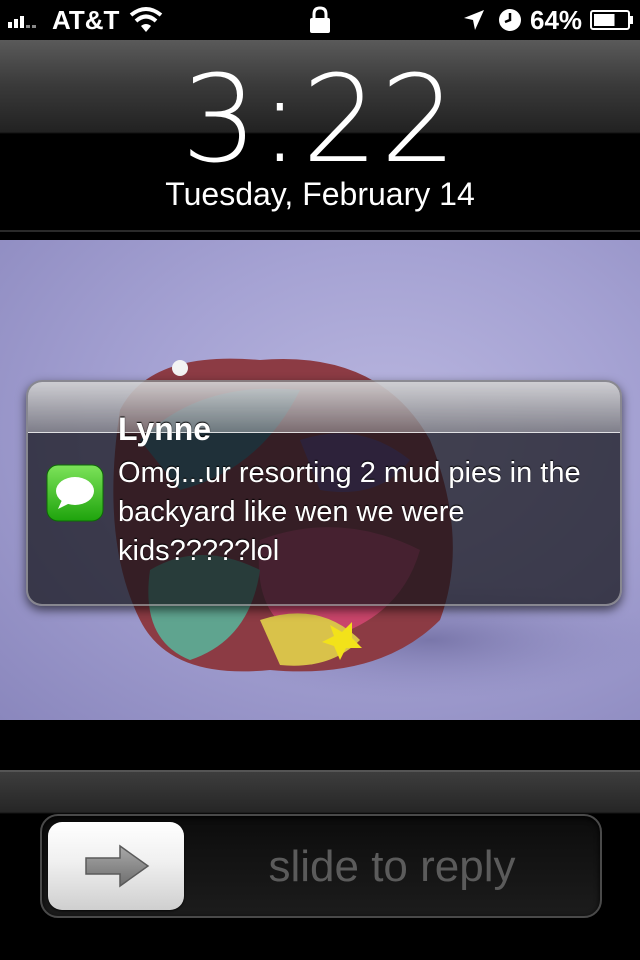 This screenshot has width=640, height=960. Describe the element at coordinates (165, 429) in the screenshot. I see `notification-sender: Lynne` at that location.